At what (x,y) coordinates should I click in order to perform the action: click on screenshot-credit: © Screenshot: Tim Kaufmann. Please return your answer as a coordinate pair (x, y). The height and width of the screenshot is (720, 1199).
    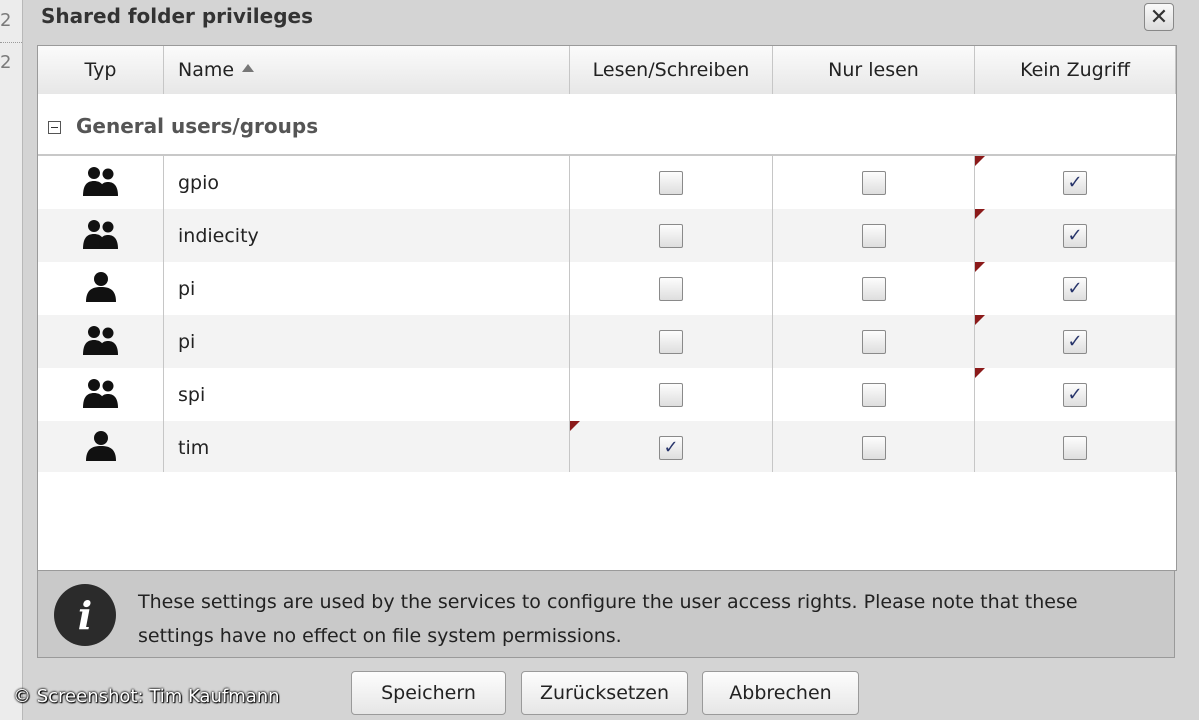
    Looking at the image, I should click on (146, 696).